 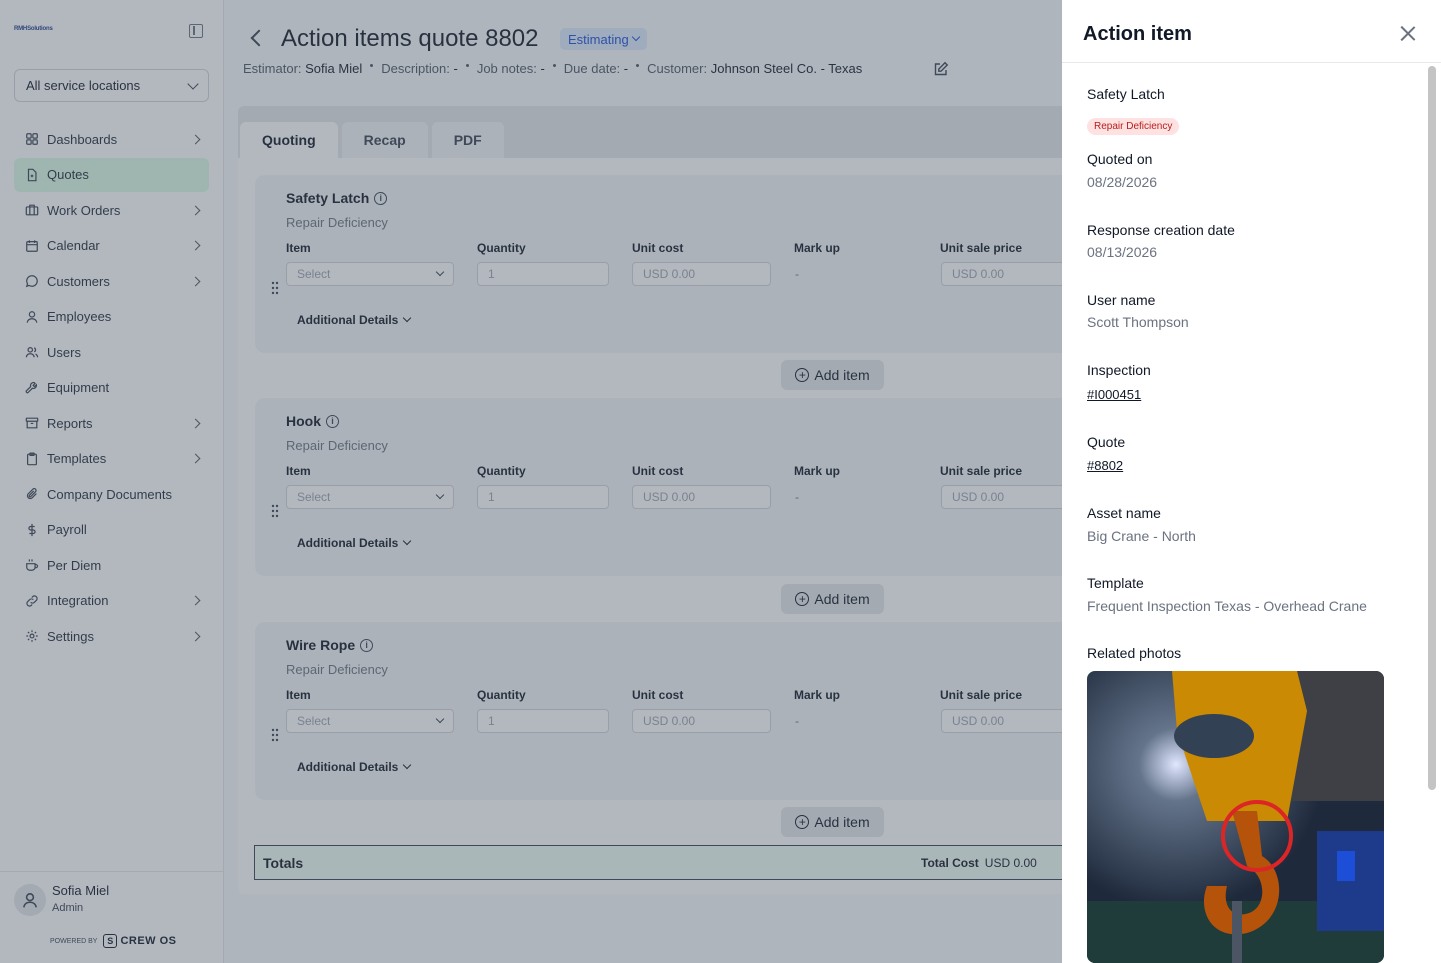 What do you see at coordinates (1122, 252) in the screenshot?
I see `response-date-value: 08/13/2026` at bounding box center [1122, 252].